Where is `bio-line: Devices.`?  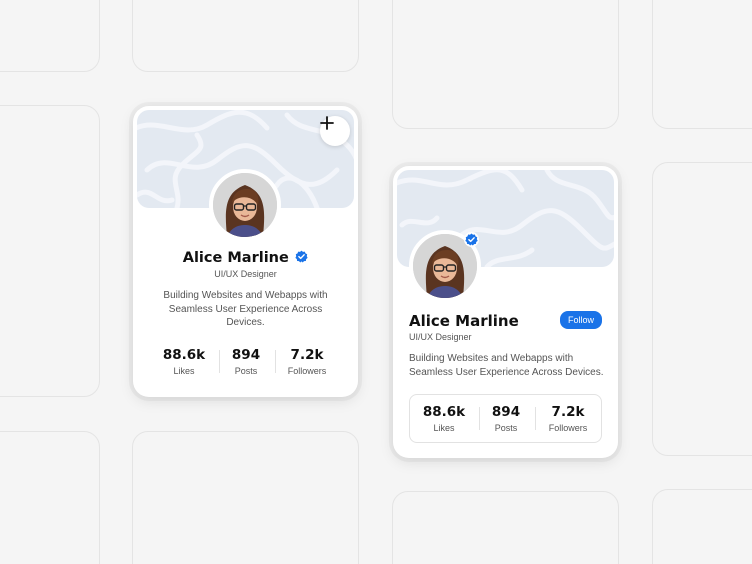
bio-line: Devices. is located at coordinates (245, 322).